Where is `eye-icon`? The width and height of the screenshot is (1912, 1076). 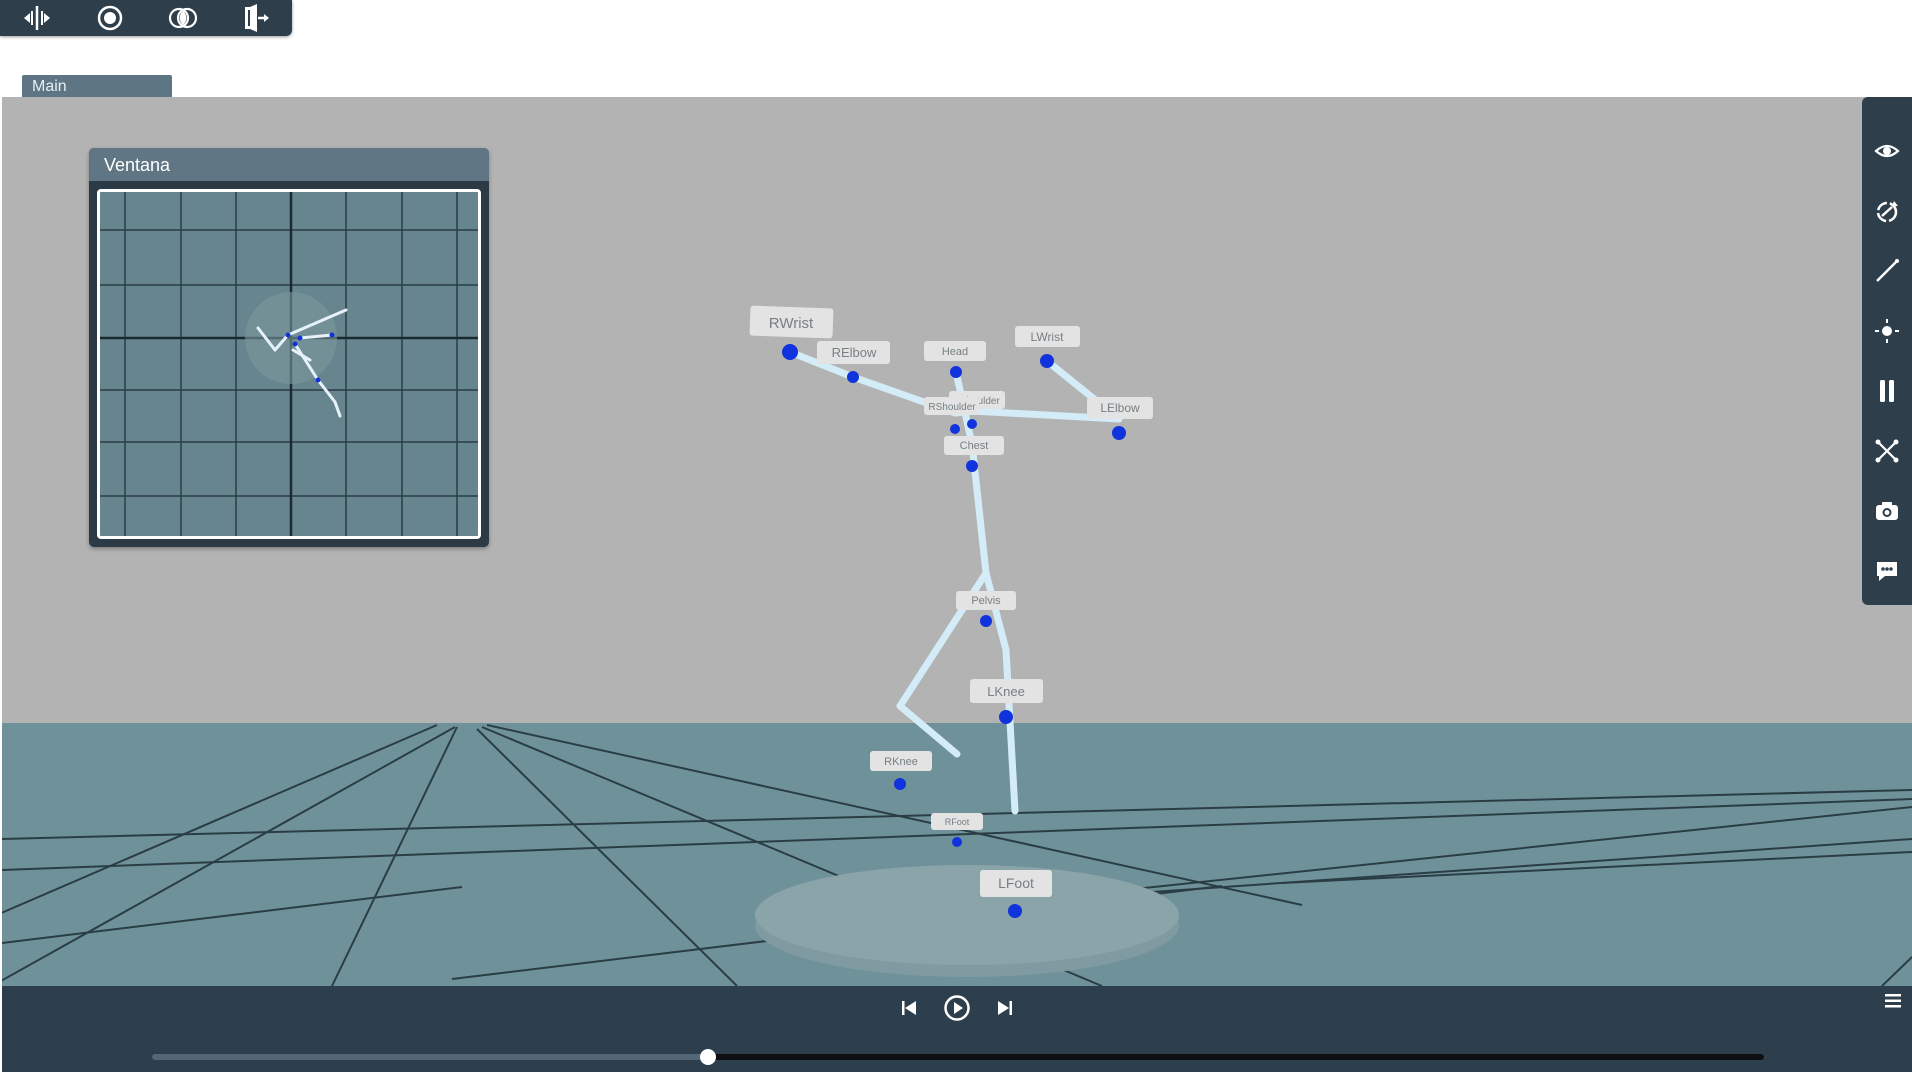 eye-icon is located at coordinates (1887, 151).